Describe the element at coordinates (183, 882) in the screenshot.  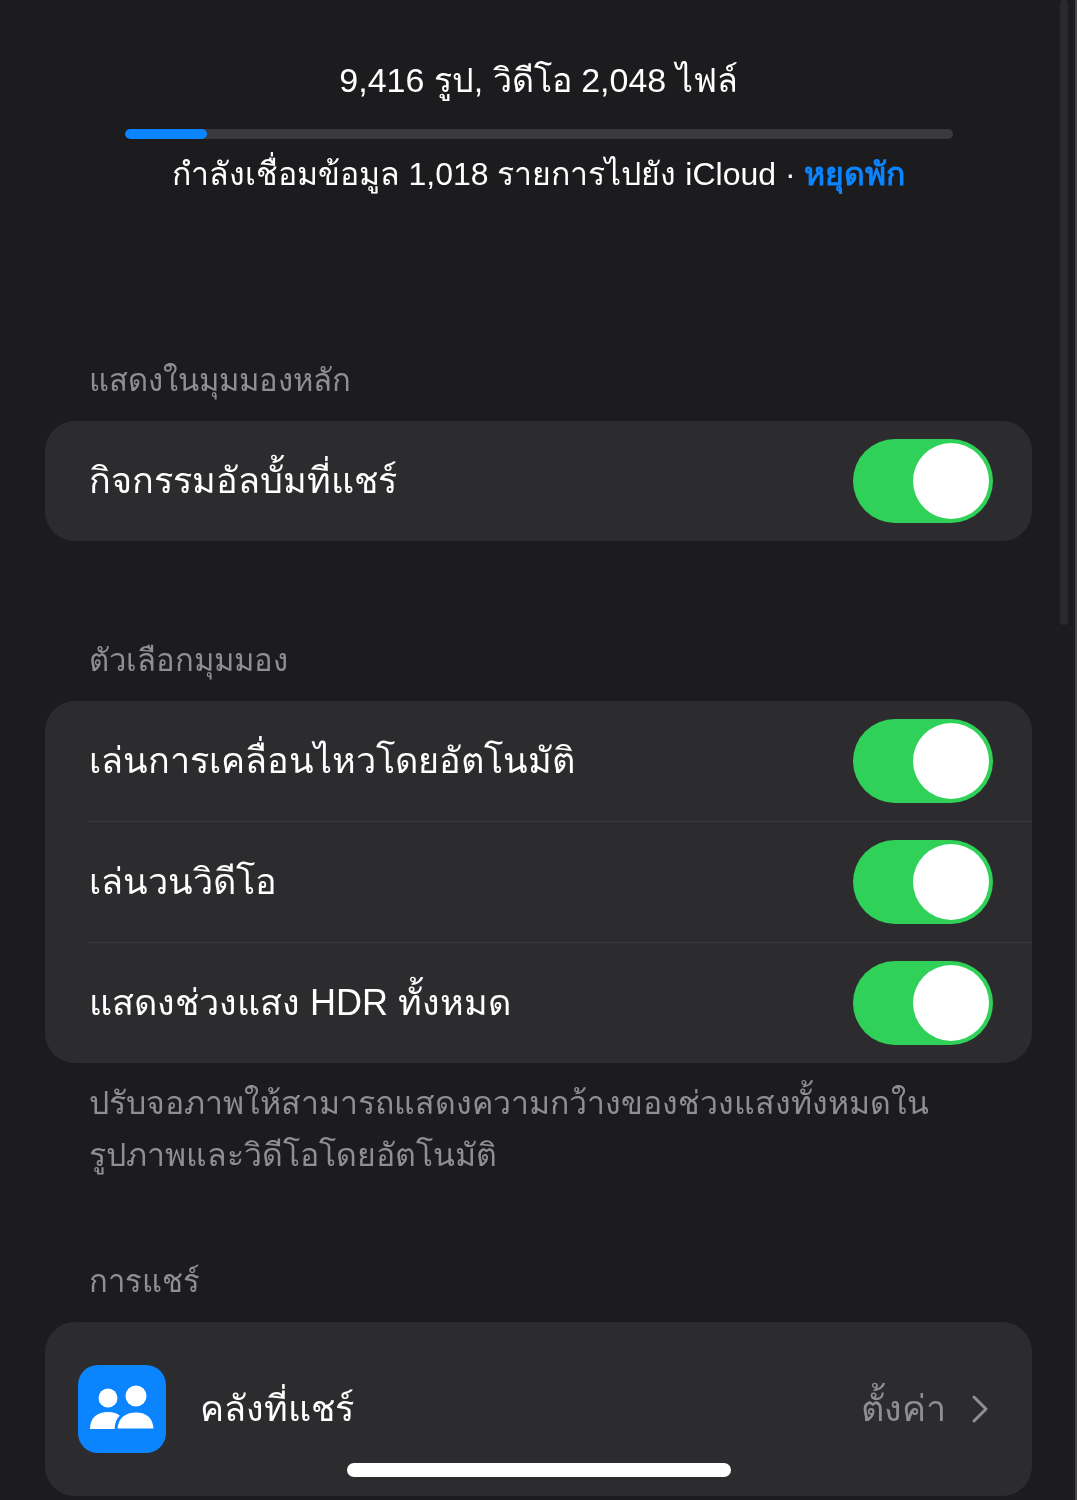
I see `row-label: เล่นวนวิดีโอ` at that location.